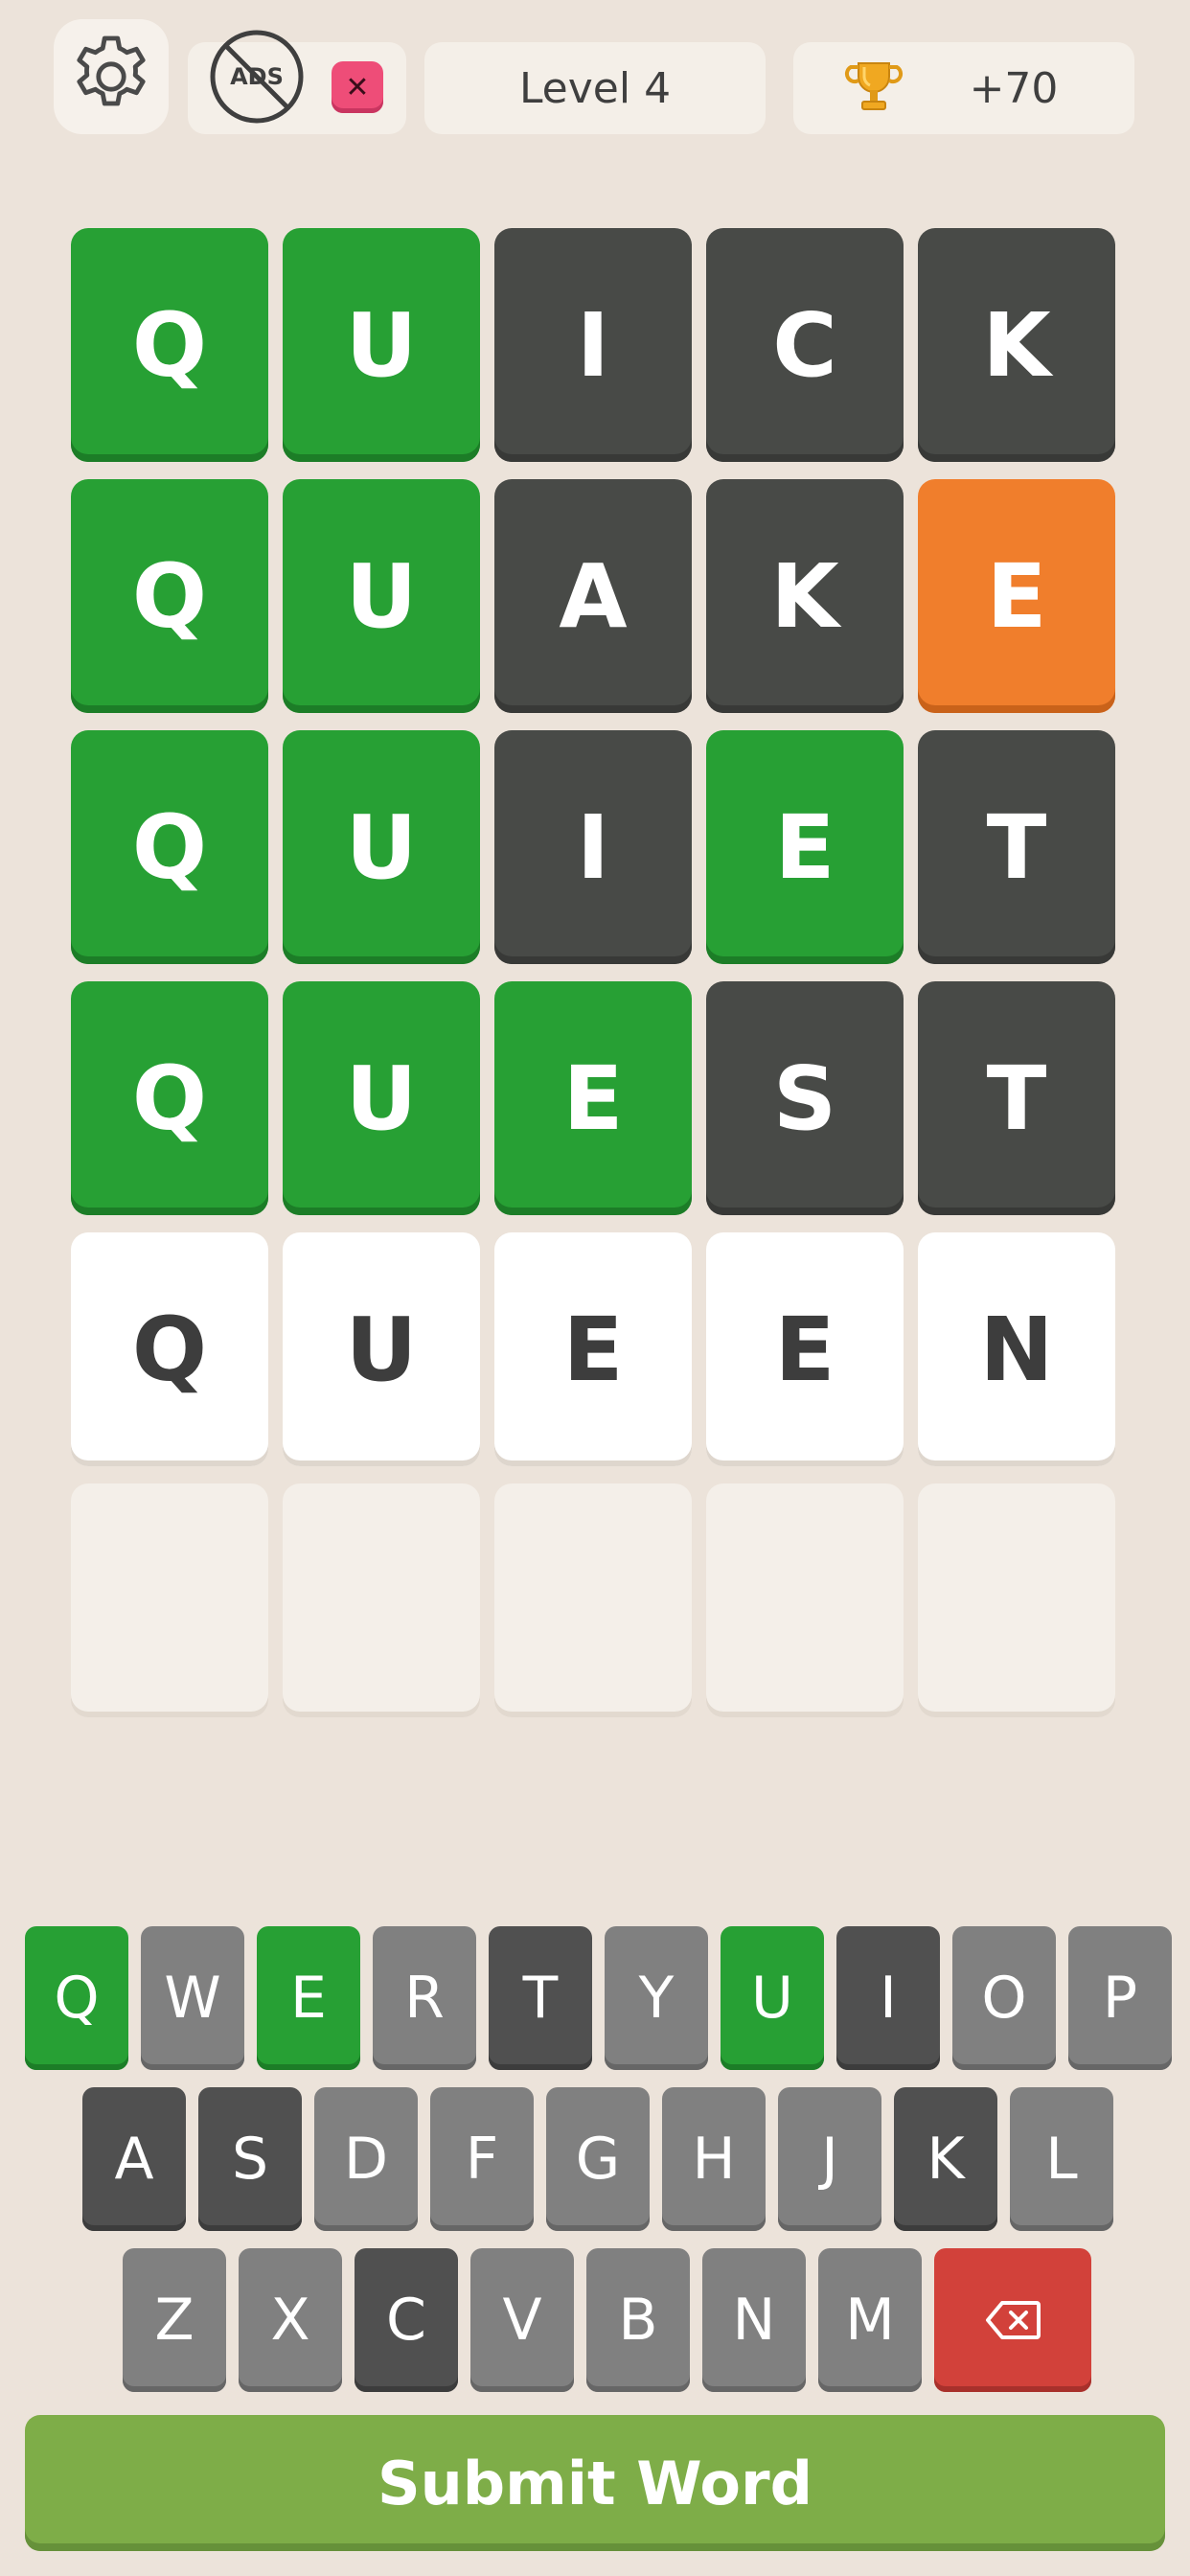  Describe the element at coordinates (638, 2320) in the screenshot. I see `key-b: B` at that location.